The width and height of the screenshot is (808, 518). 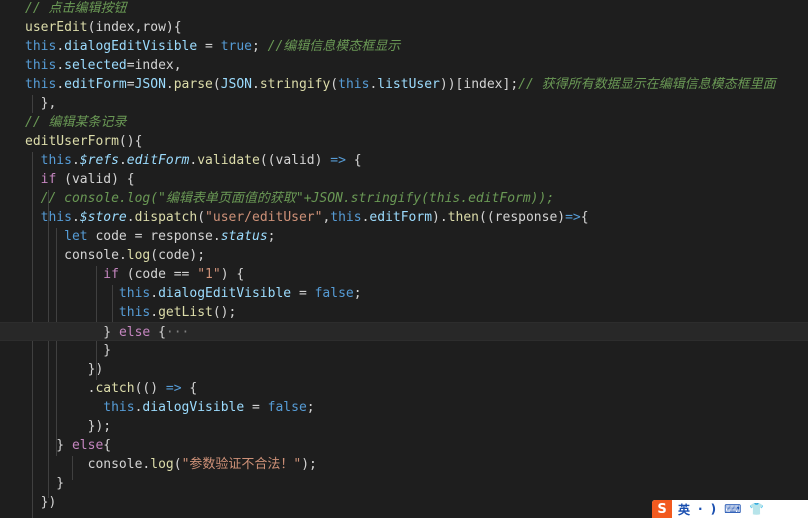 What do you see at coordinates (404, 65) in the screenshot?
I see `code-line: this.selected=index,` at bounding box center [404, 65].